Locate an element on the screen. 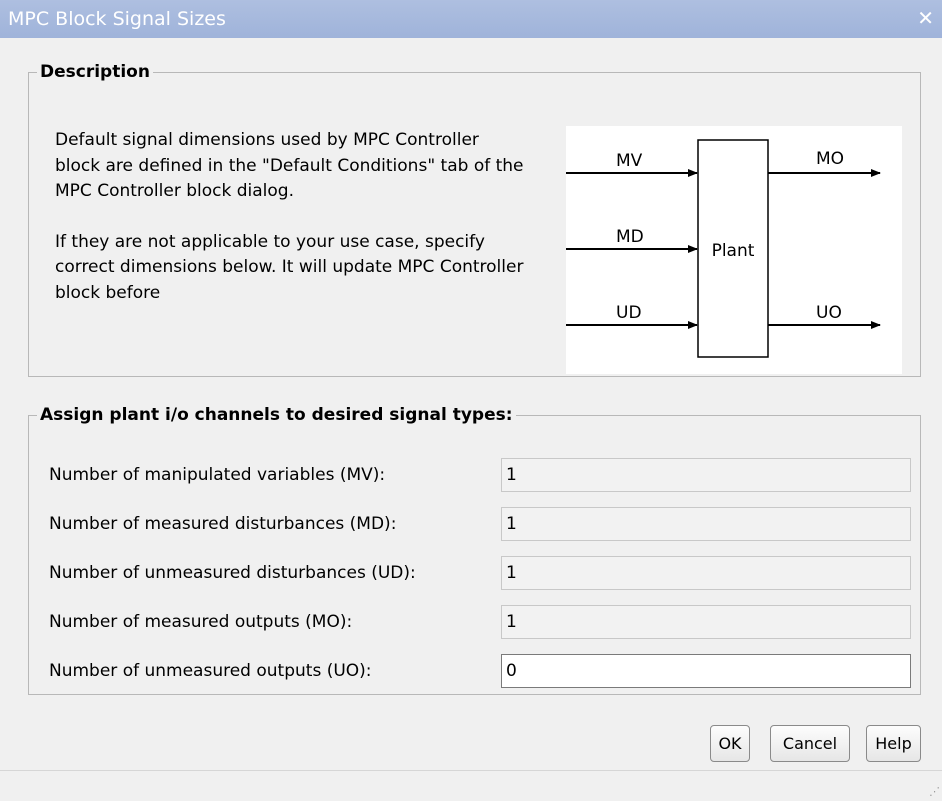 This screenshot has width=942, height=801. plant-block-label: Plant is located at coordinates (733, 251).